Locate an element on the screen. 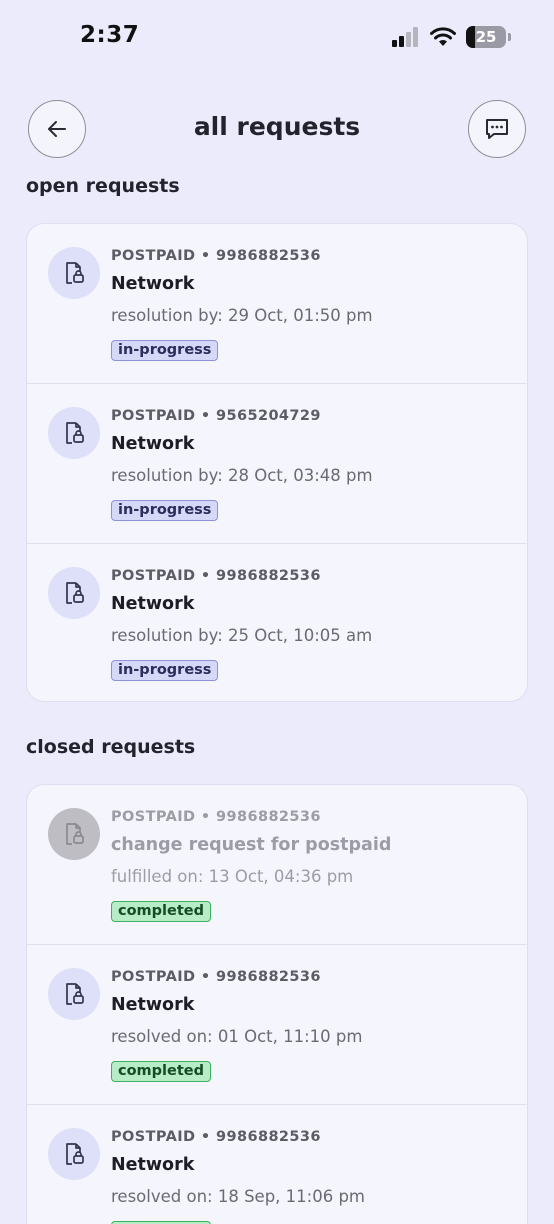  closed-requests-heading: closed requests is located at coordinates (111, 747).